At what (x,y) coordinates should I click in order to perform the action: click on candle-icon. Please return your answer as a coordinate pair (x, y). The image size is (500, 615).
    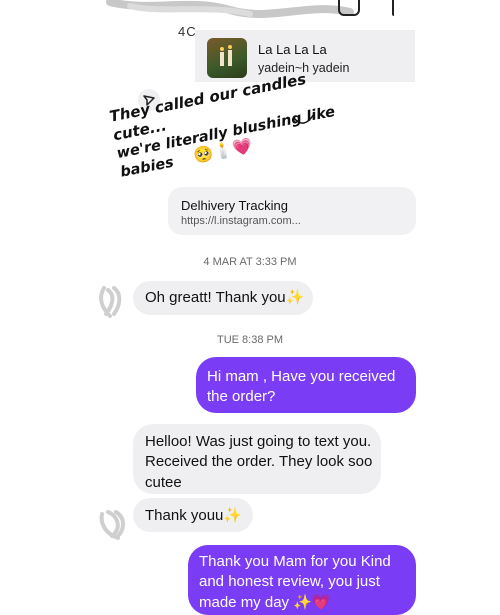
    Looking at the image, I should click on (226, 55).